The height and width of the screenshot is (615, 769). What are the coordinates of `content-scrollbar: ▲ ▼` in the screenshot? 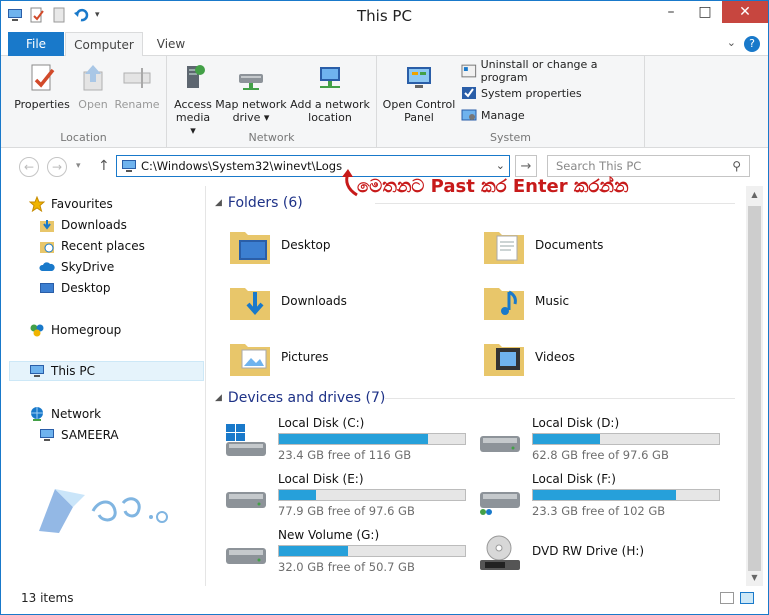 It's located at (754, 386).